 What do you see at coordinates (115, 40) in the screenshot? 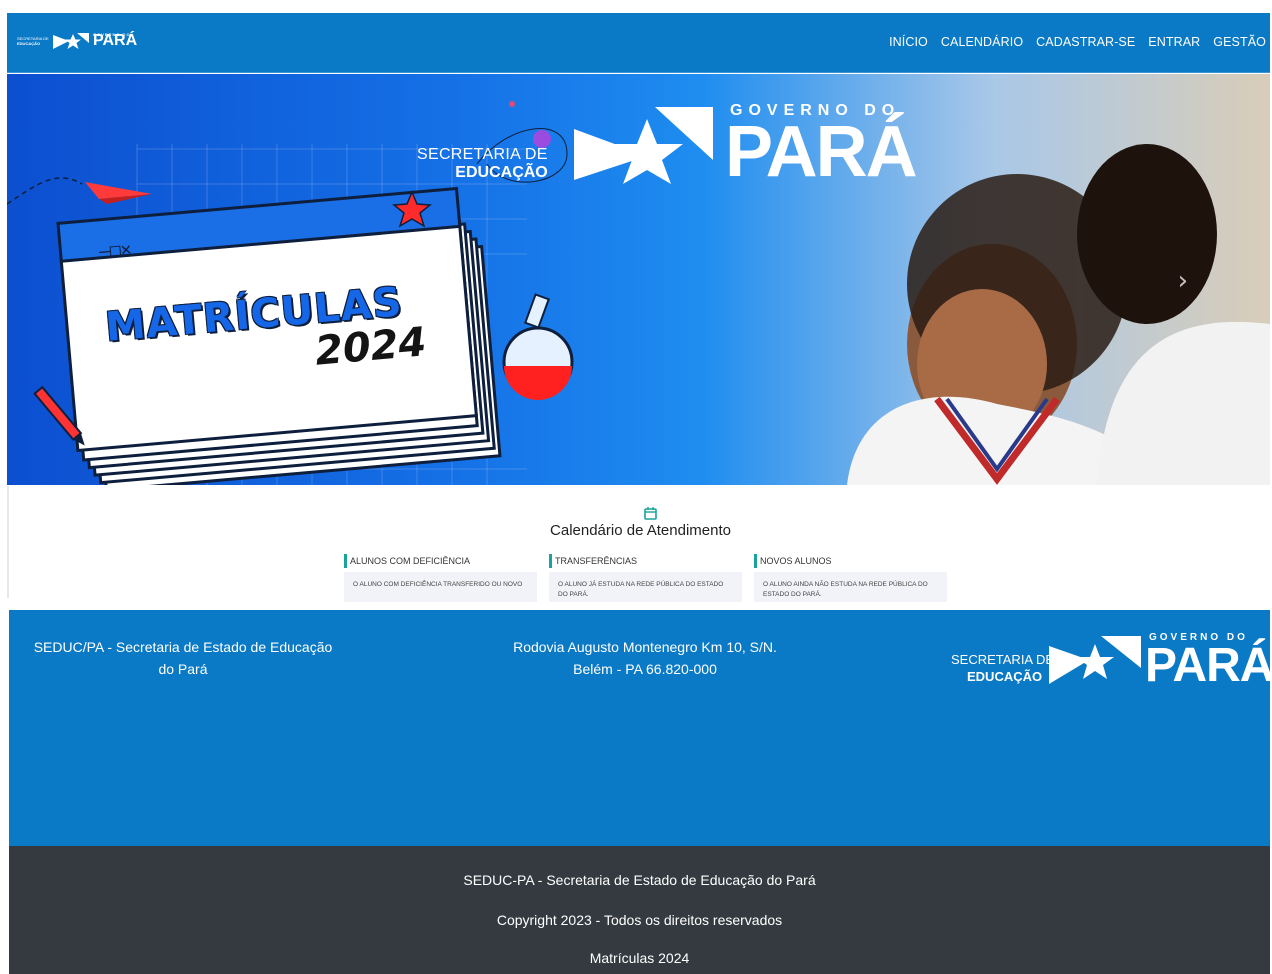
I see `nav-logo-para: GOVERNO DO PARÁ` at bounding box center [115, 40].